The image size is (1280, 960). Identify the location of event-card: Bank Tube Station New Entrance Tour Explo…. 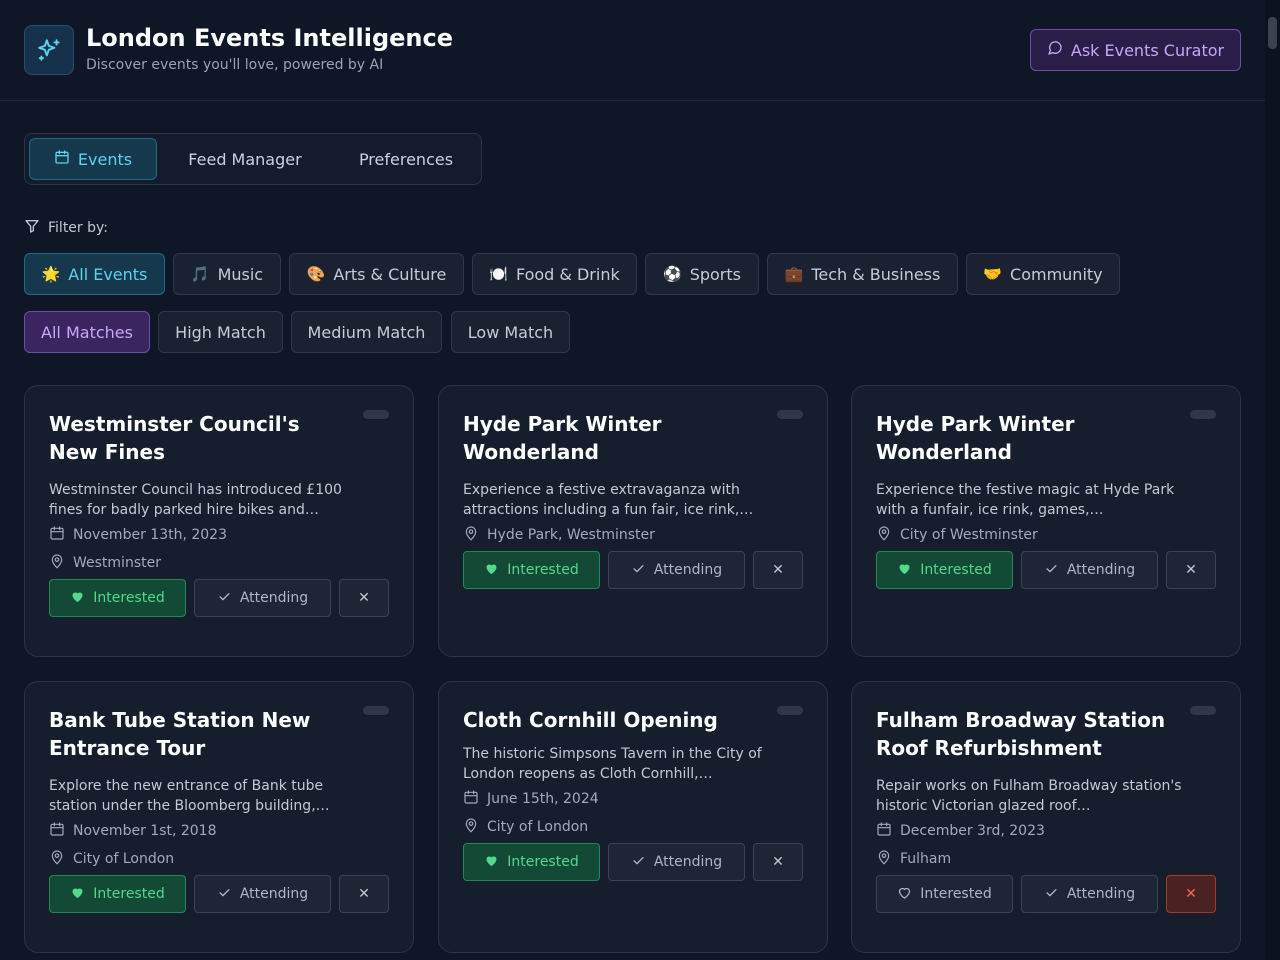
(219, 817).